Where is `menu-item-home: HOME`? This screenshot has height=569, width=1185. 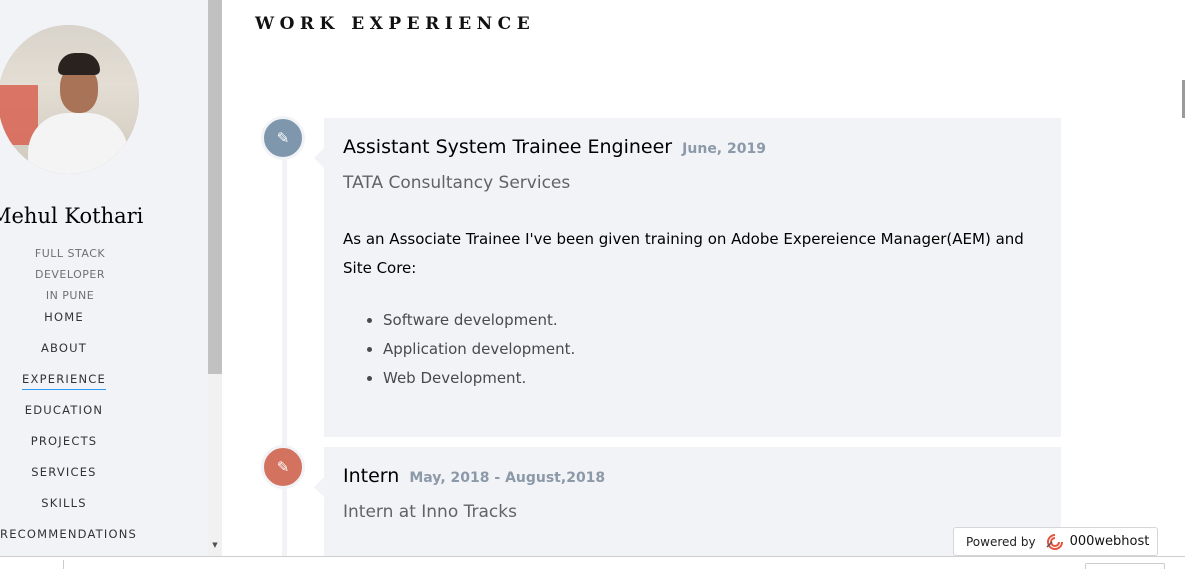 menu-item-home: HOME is located at coordinates (64, 323).